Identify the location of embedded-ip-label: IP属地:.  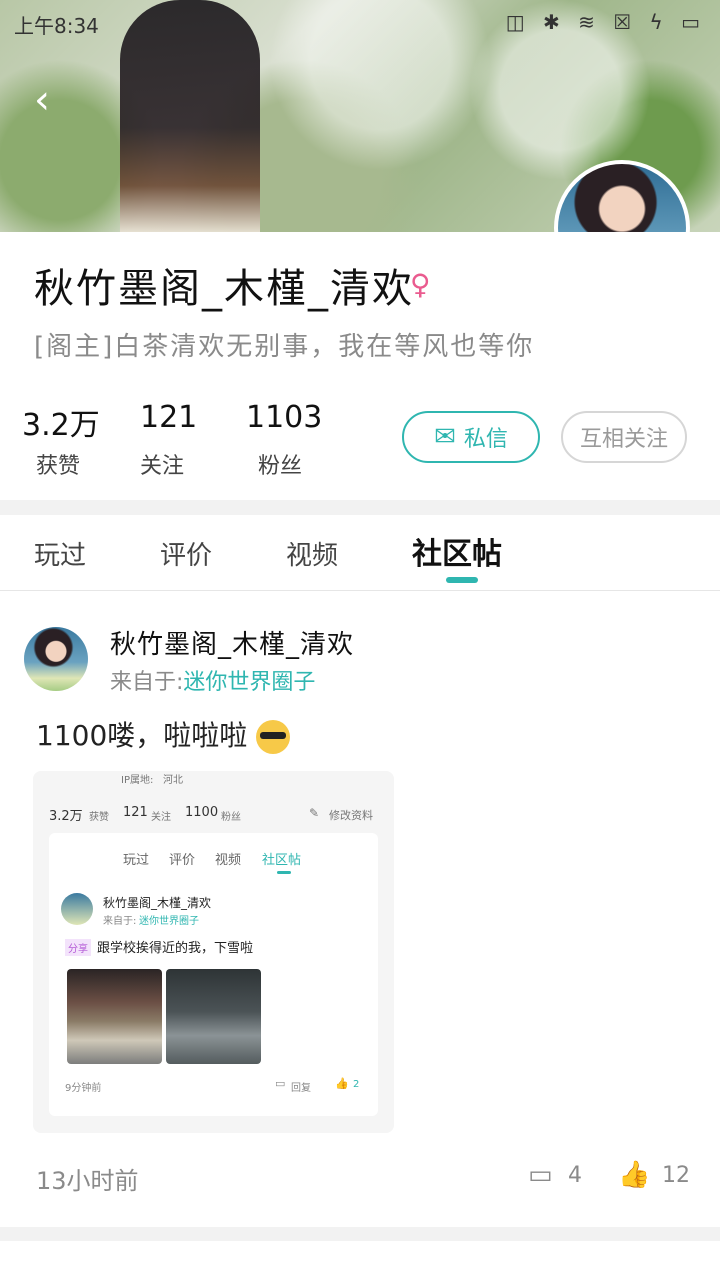
(137, 780).